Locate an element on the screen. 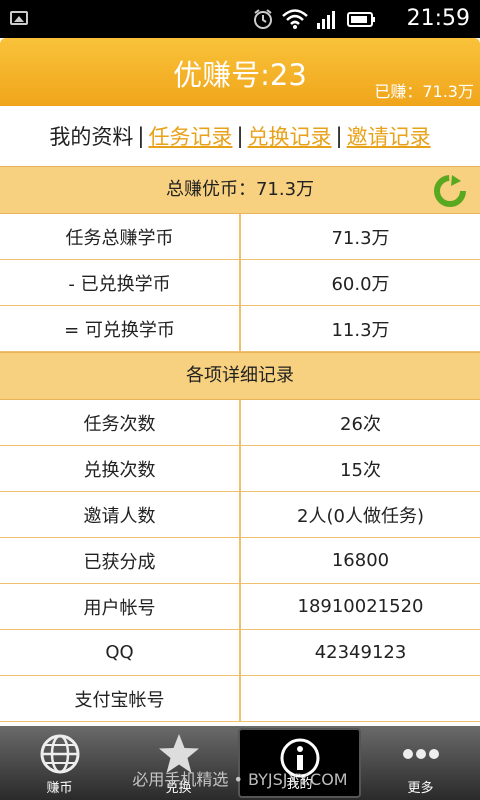 The height and width of the screenshot is (800, 480). table-row: 已获分成 16800 is located at coordinates (240, 561).